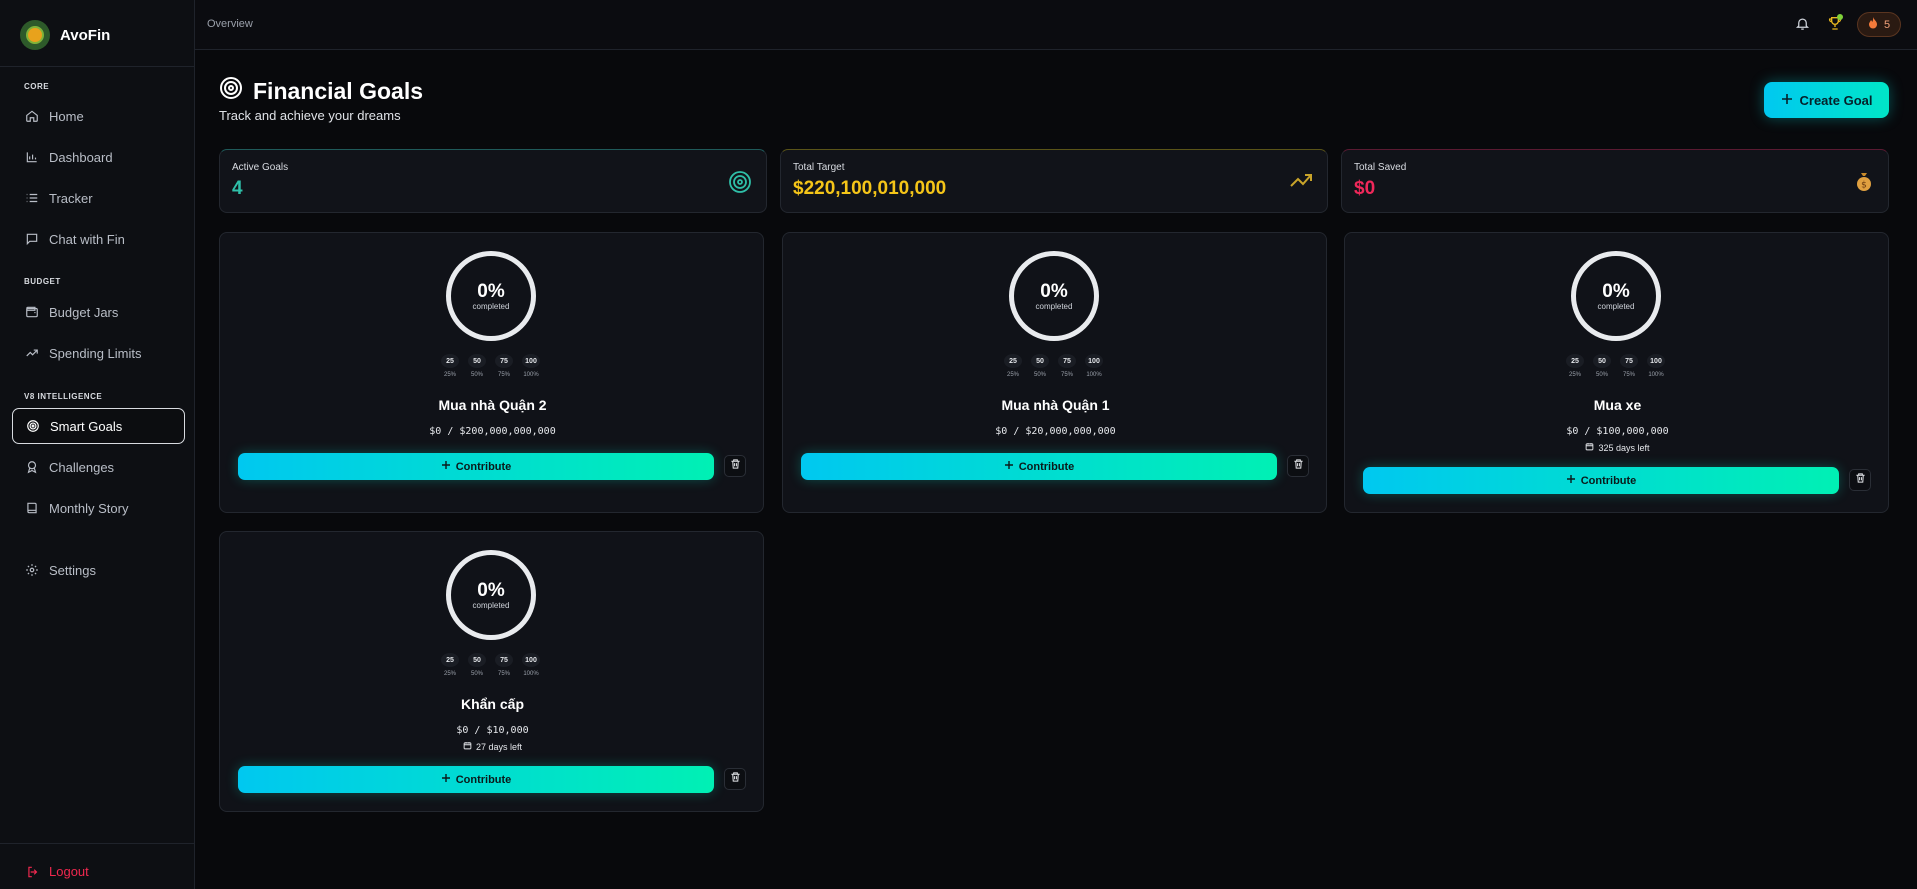  I want to click on chat-icon, so click(32, 239).